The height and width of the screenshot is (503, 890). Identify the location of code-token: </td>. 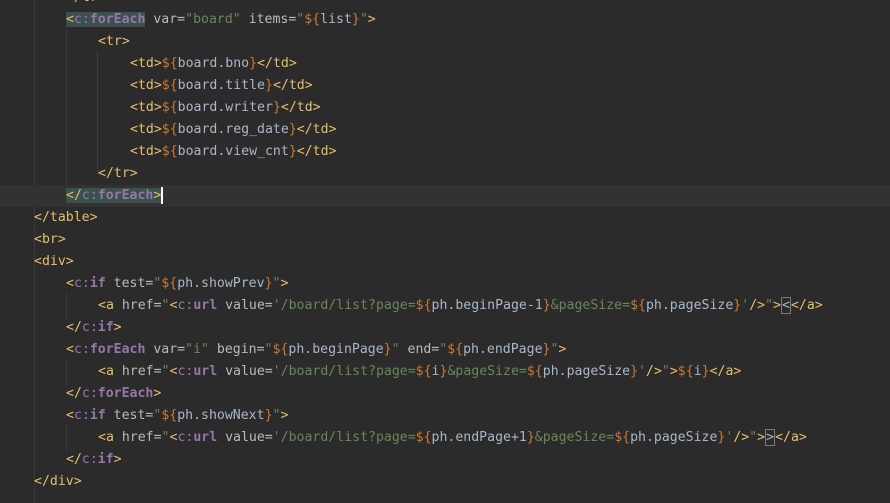
(292, 85).